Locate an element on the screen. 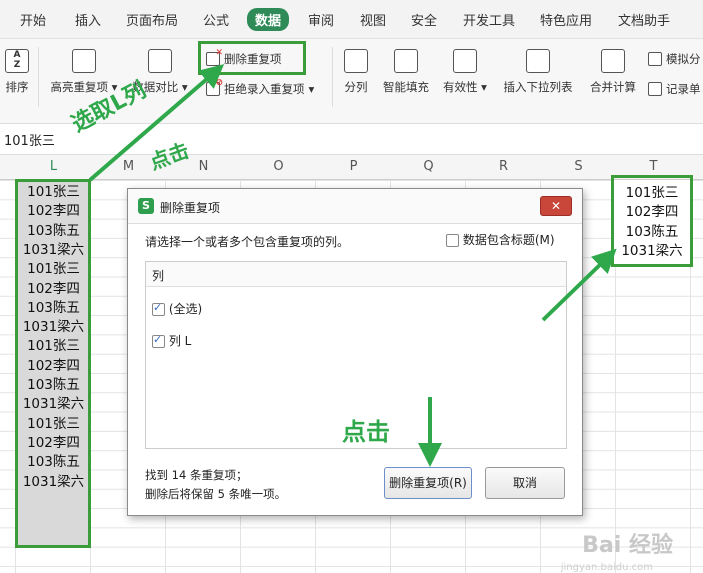 This screenshot has height=573, width=703. arrow-to-ribbon is located at coordinates (156, 123).